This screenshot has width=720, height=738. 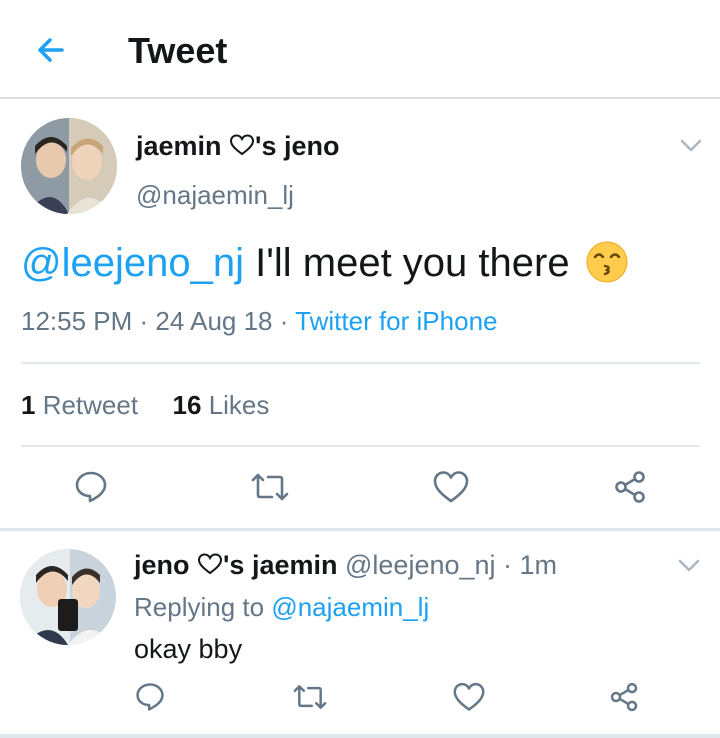 I want to click on top-bar: Tweet, so click(x=360, y=49).